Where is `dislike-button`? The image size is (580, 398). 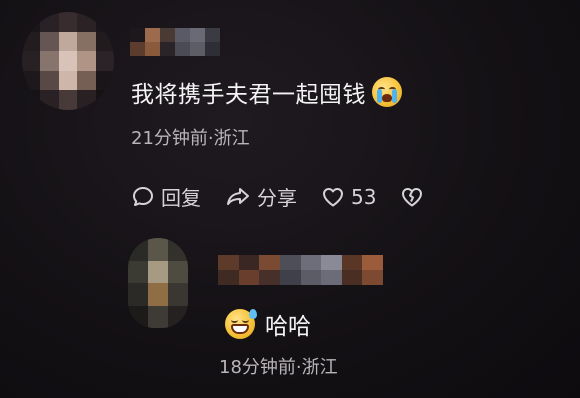
dislike-button is located at coordinates (412, 197).